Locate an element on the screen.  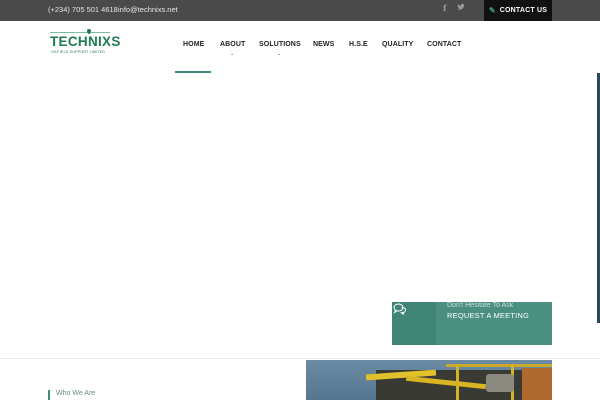
photo-rust-structure is located at coordinates (537, 384).